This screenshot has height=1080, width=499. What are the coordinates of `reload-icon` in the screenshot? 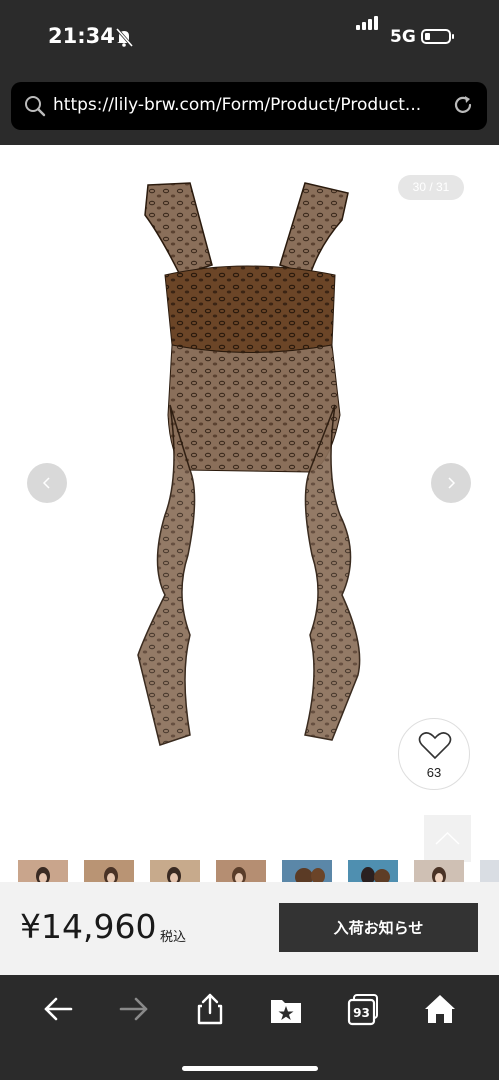 It's located at (463, 105).